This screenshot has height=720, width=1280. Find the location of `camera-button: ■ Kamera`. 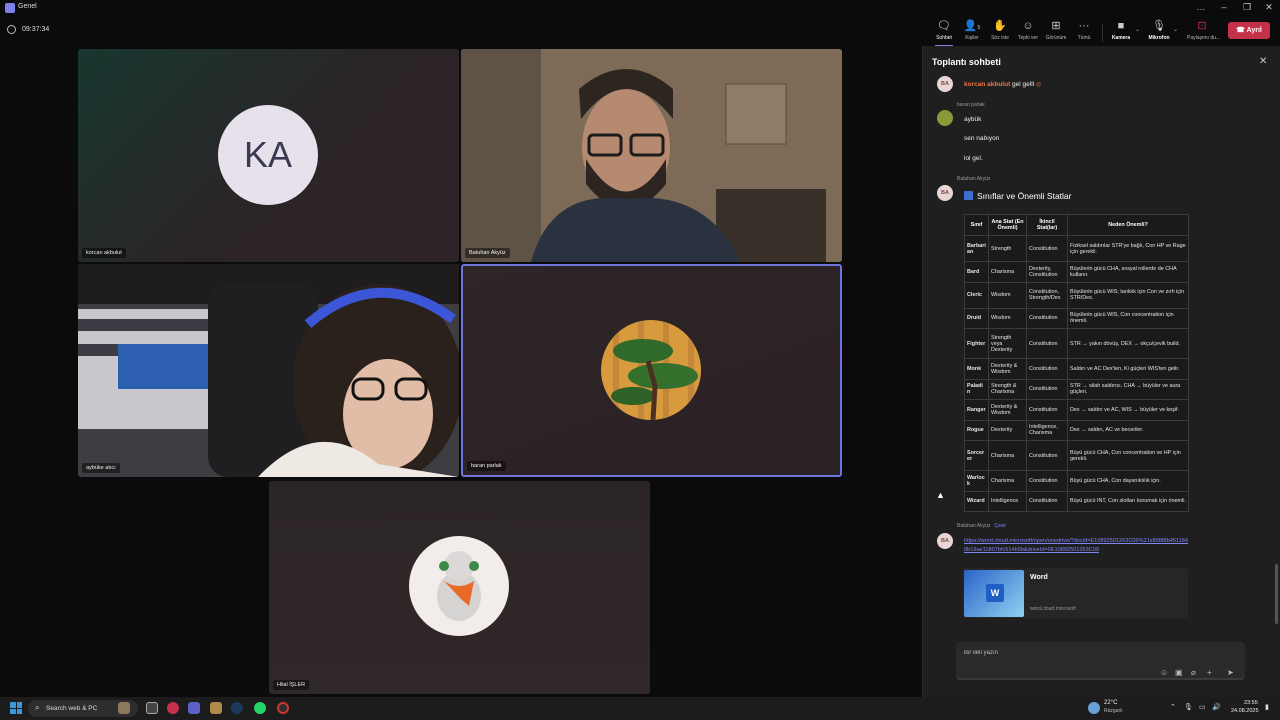

camera-button: ■ Kamera is located at coordinates (1121, 32).